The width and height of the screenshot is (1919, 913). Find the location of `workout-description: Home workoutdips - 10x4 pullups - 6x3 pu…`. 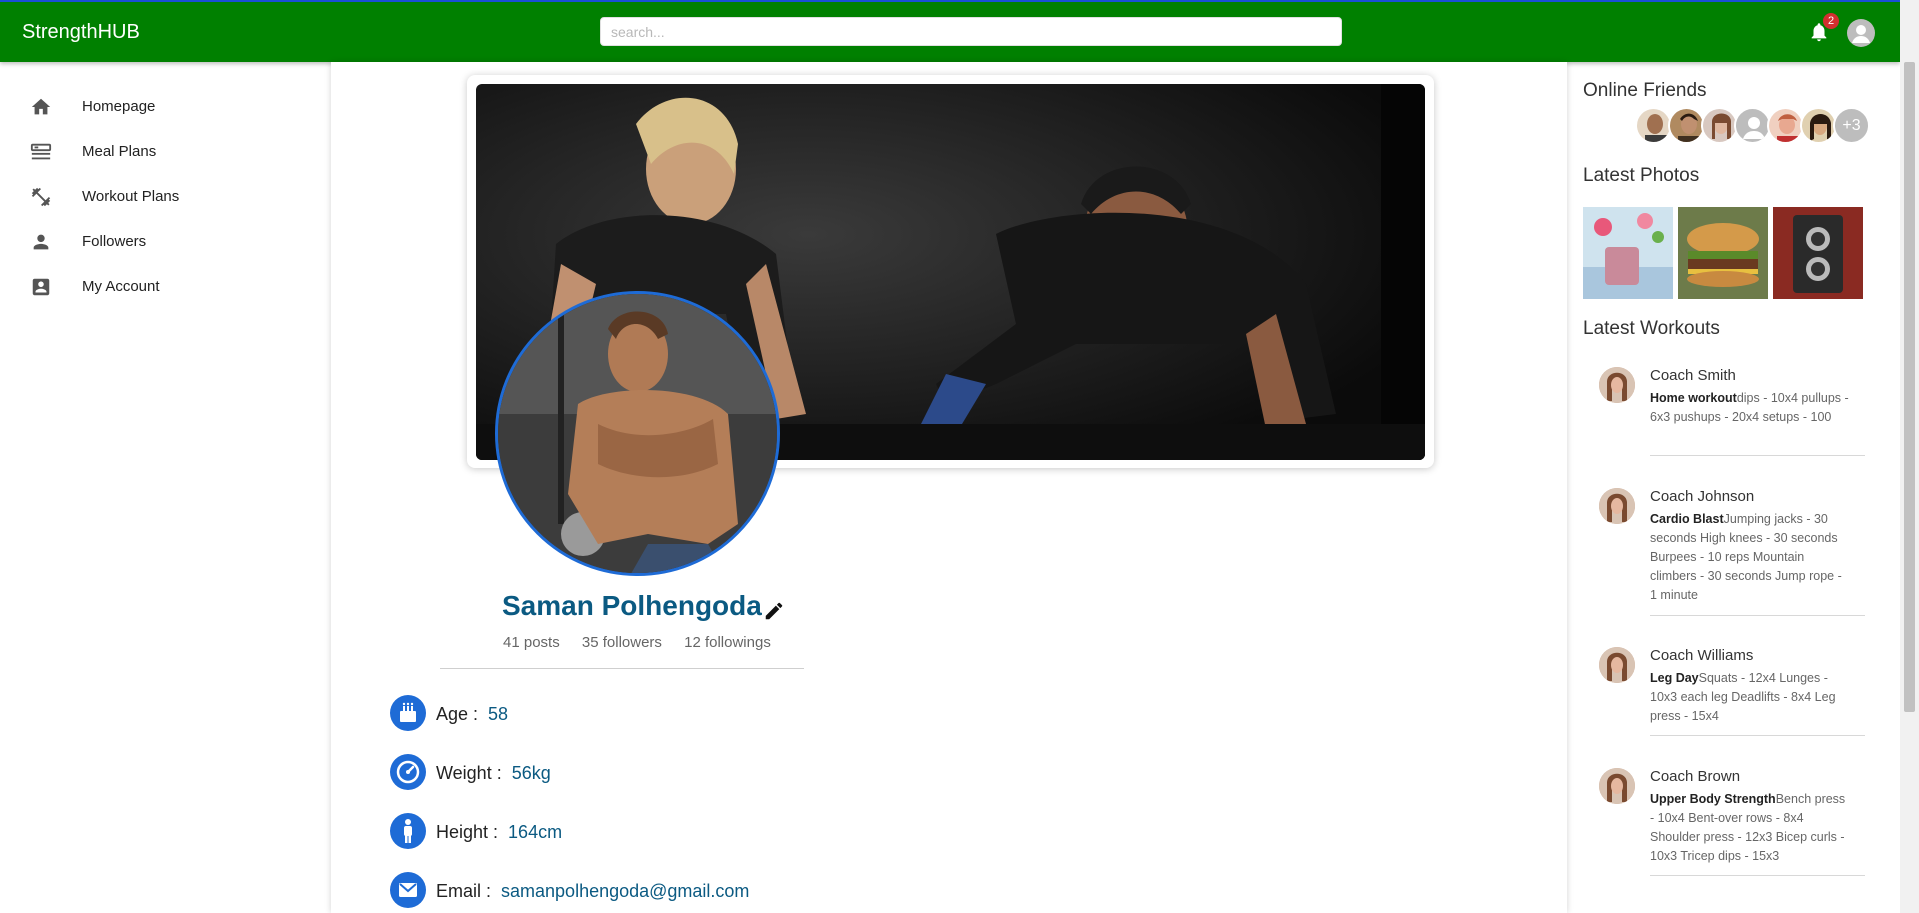

workout-description: Home workoutdips - 10x4 pullups - 6x3 pu… is located at coordinates (1750, 408).